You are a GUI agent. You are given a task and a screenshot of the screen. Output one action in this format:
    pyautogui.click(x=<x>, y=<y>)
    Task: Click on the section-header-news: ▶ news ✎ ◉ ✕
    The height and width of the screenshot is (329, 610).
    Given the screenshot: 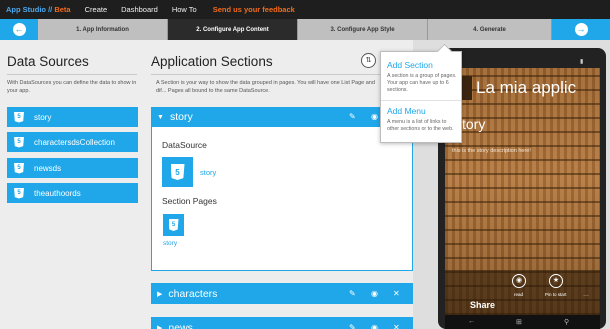 What is the action you would take?
    pyautogui.click(x=282, y=323)
    